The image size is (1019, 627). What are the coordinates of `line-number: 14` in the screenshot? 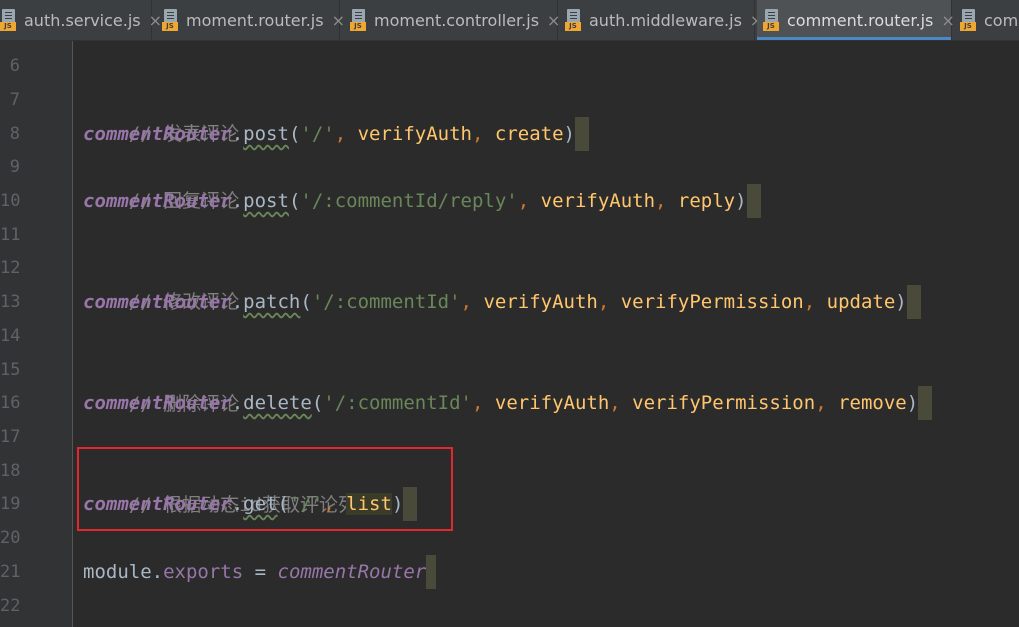 It's located at (10, 336).